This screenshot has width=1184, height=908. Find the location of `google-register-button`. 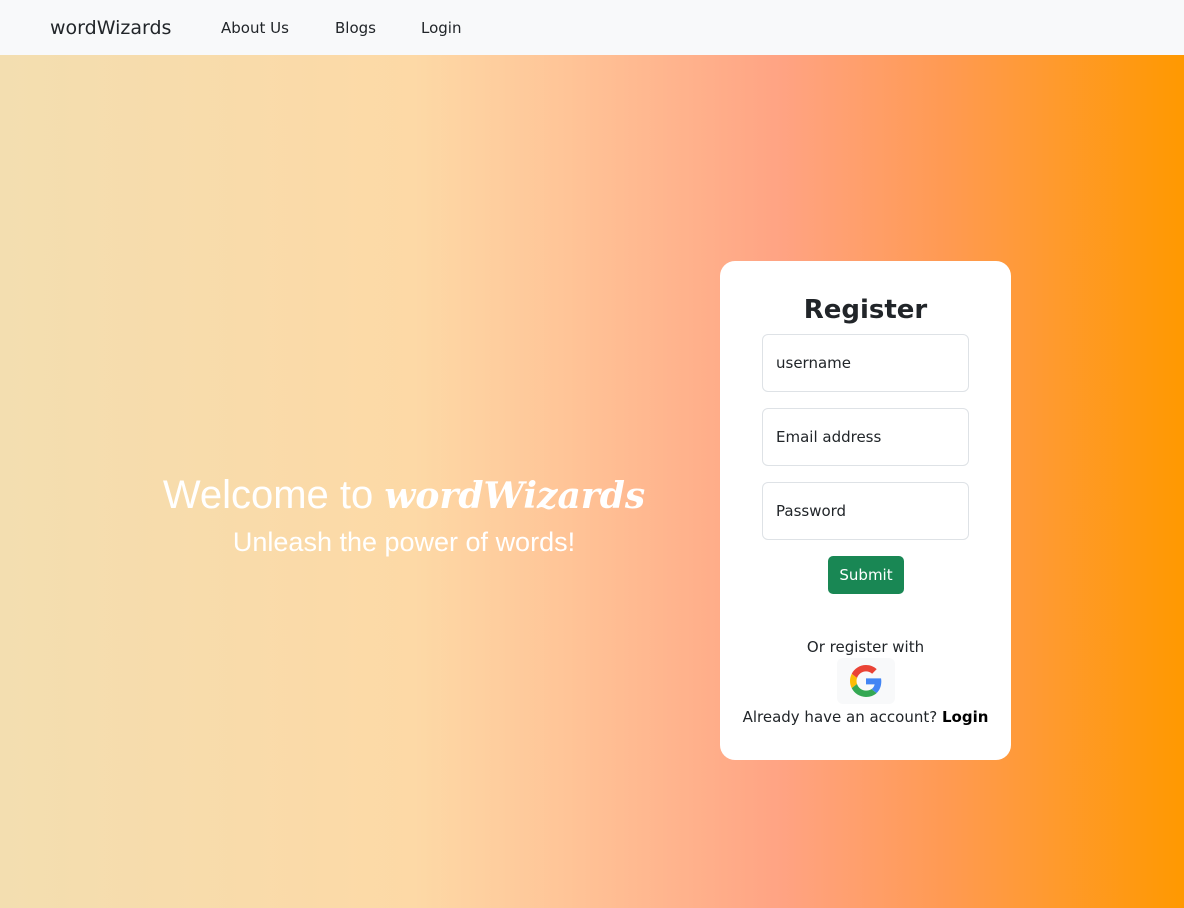

google-register-button is located at coordinates (866, 681).